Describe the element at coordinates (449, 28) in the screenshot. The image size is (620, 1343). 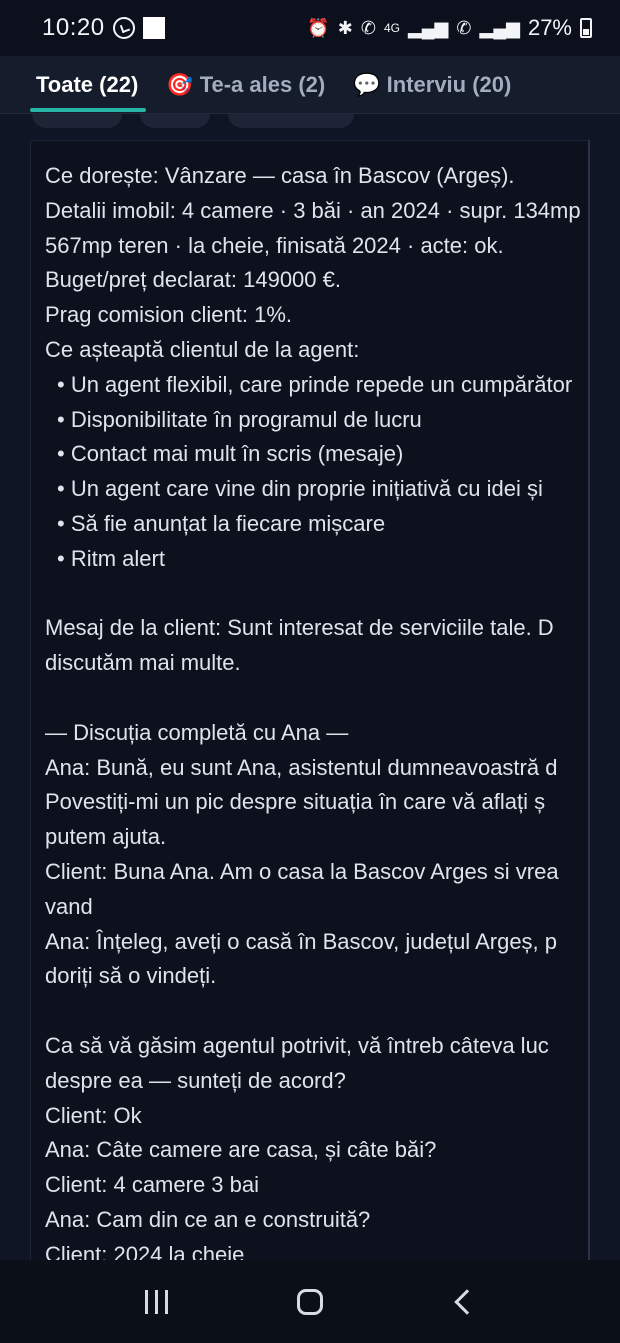
I see `status-right: ⏰ ✱ ✆ 4G ▂▄▆ ✆ ▂▄▆ 27%` at that location.